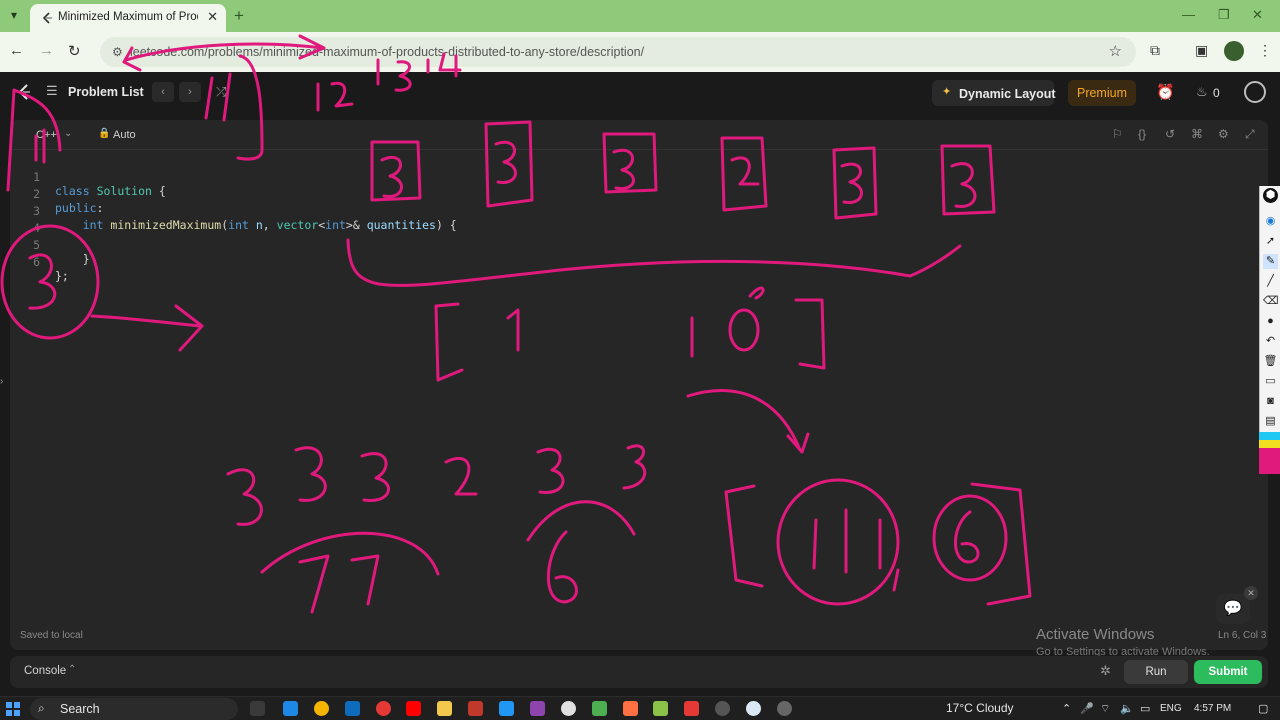 The image size is (1280, 720). Describe the element at coordinates (1270, 281) in the screenshot. I see `line-tool-icon: ╱` at that location.